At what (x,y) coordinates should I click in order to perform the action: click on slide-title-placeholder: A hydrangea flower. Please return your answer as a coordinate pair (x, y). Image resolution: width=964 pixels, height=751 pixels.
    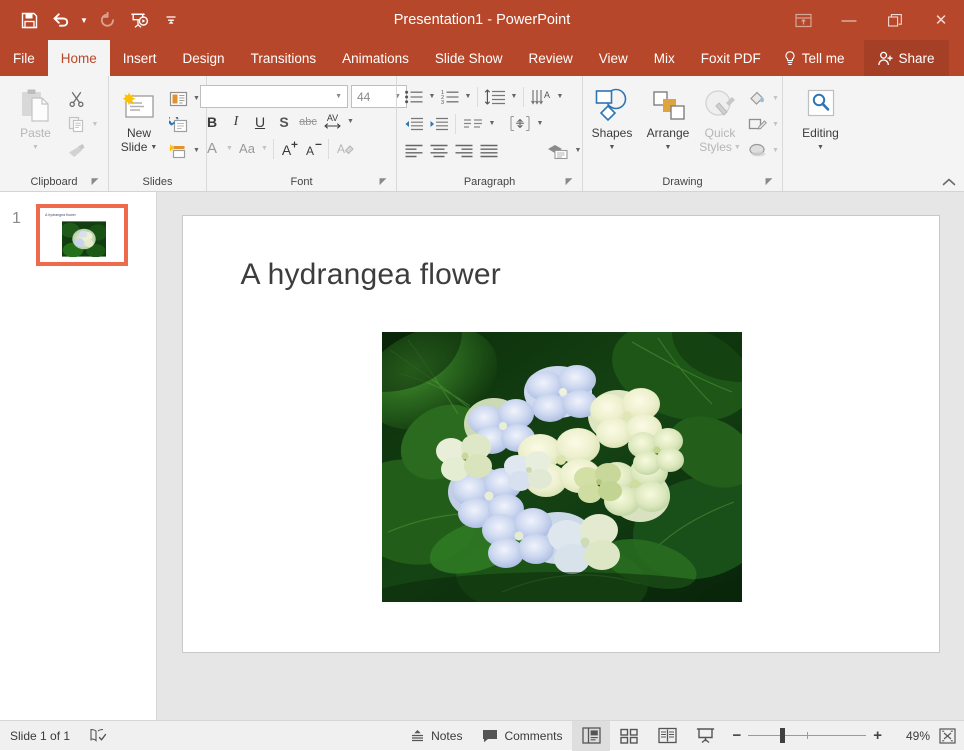
    Looking at the image, I should click on (371, 275).